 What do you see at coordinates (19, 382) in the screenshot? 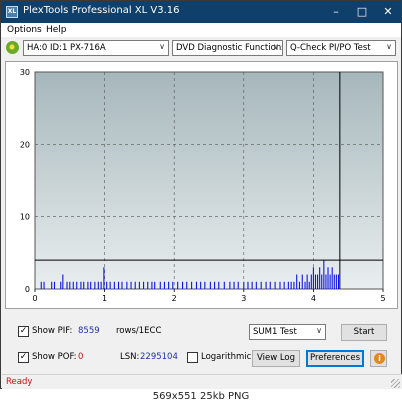
I see `status-text: Ready` at bounding box center [19, 382].